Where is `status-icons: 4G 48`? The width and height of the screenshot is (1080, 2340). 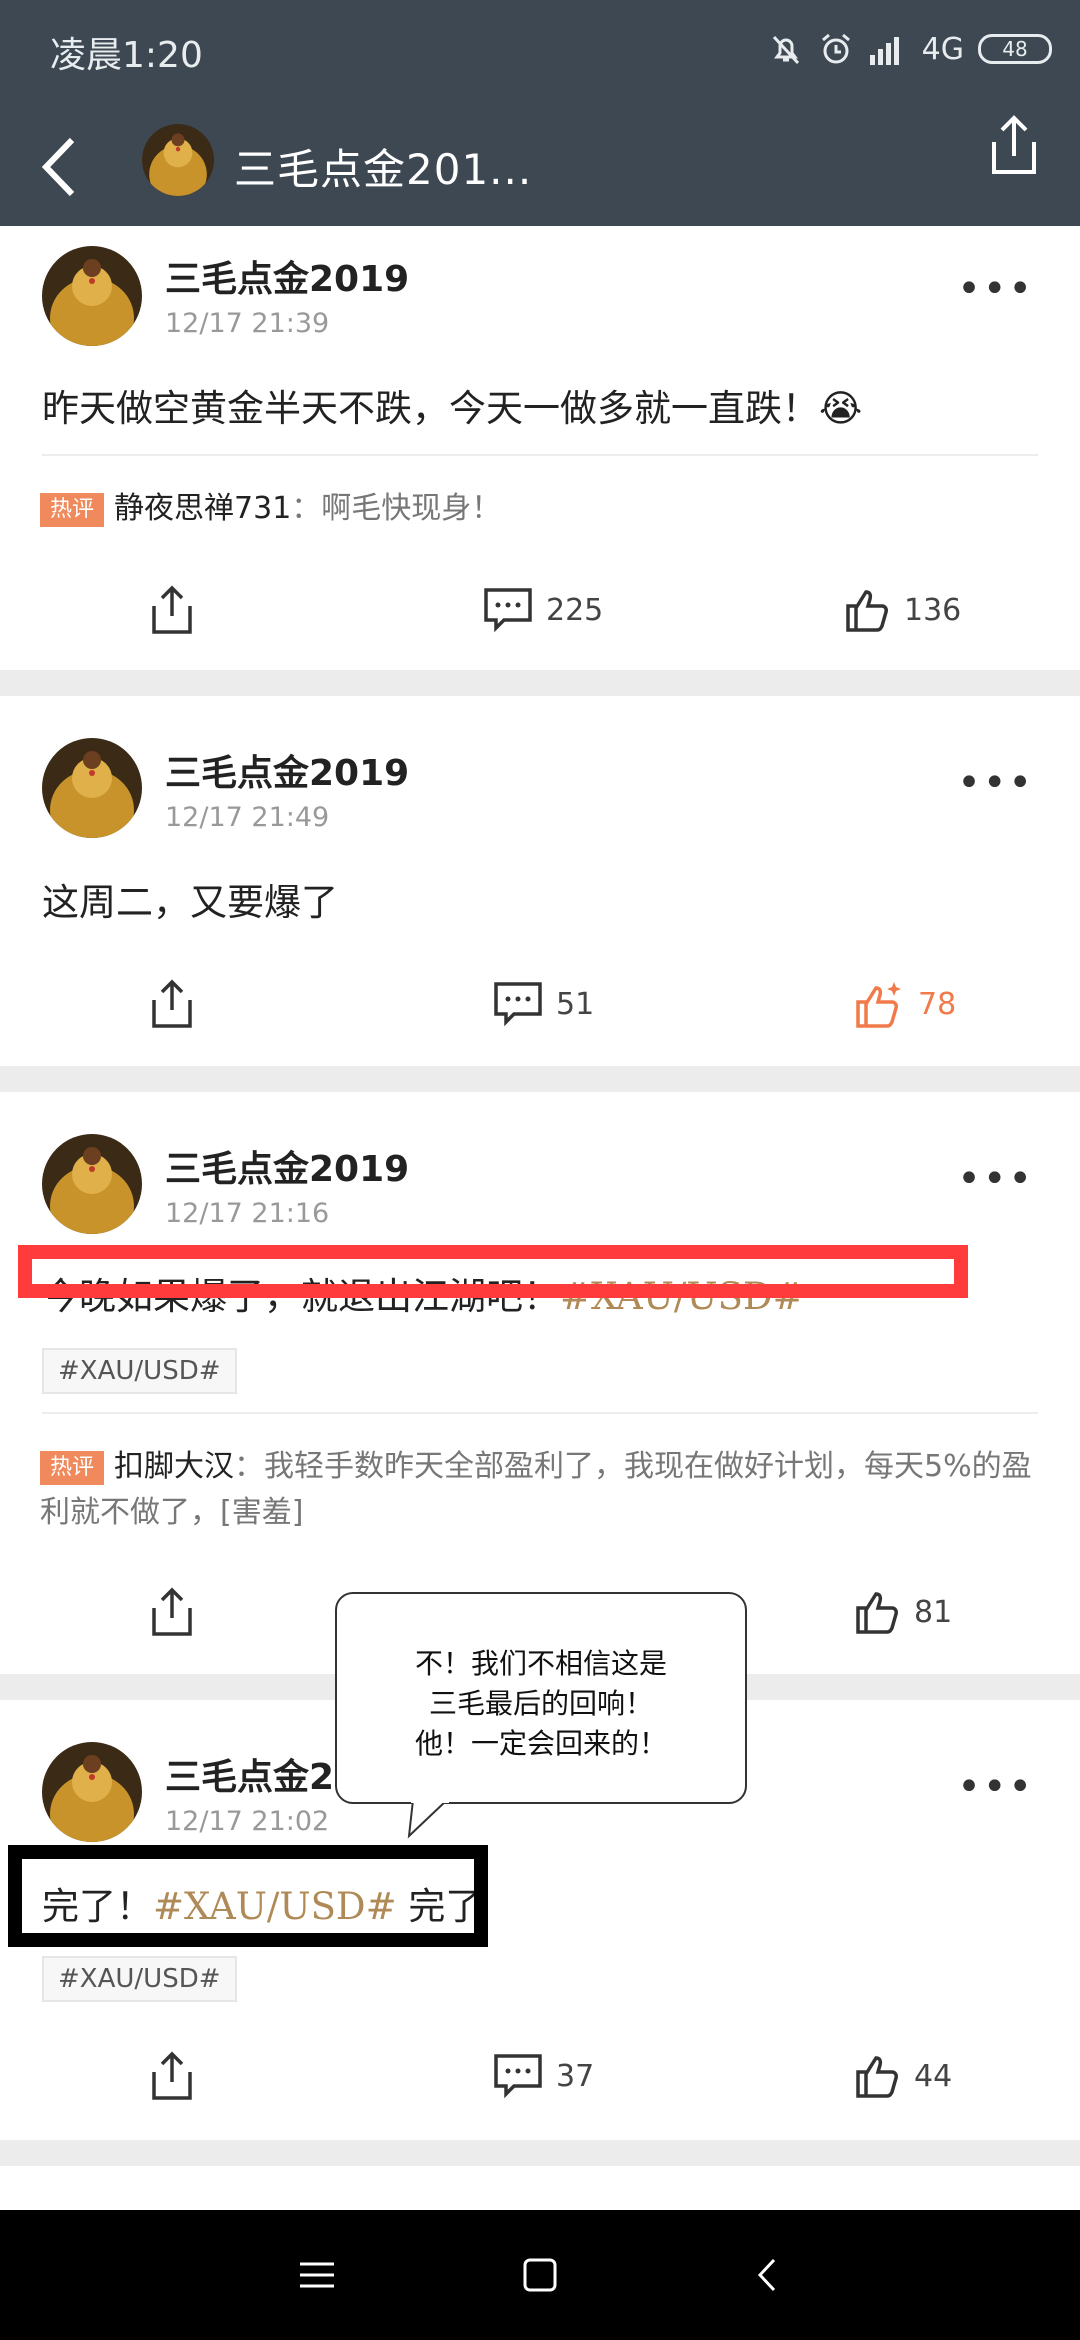 status-icons: 4G 48 is located at coordinates (910, 49).